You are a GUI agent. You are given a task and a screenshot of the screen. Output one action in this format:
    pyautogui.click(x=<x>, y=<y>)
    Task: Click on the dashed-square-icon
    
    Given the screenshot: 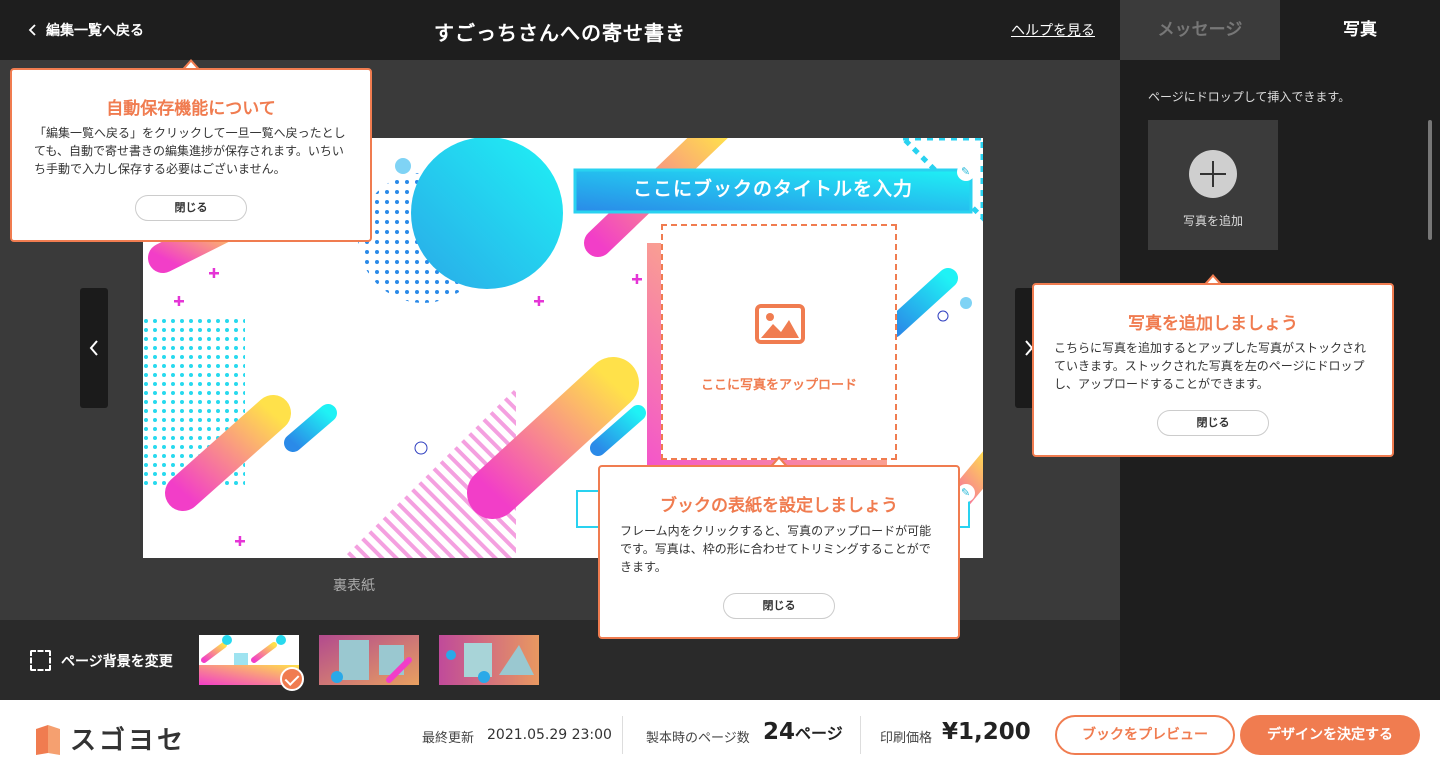 What is the action you would take?
    pyautogui.click(x=40, y=660)
    